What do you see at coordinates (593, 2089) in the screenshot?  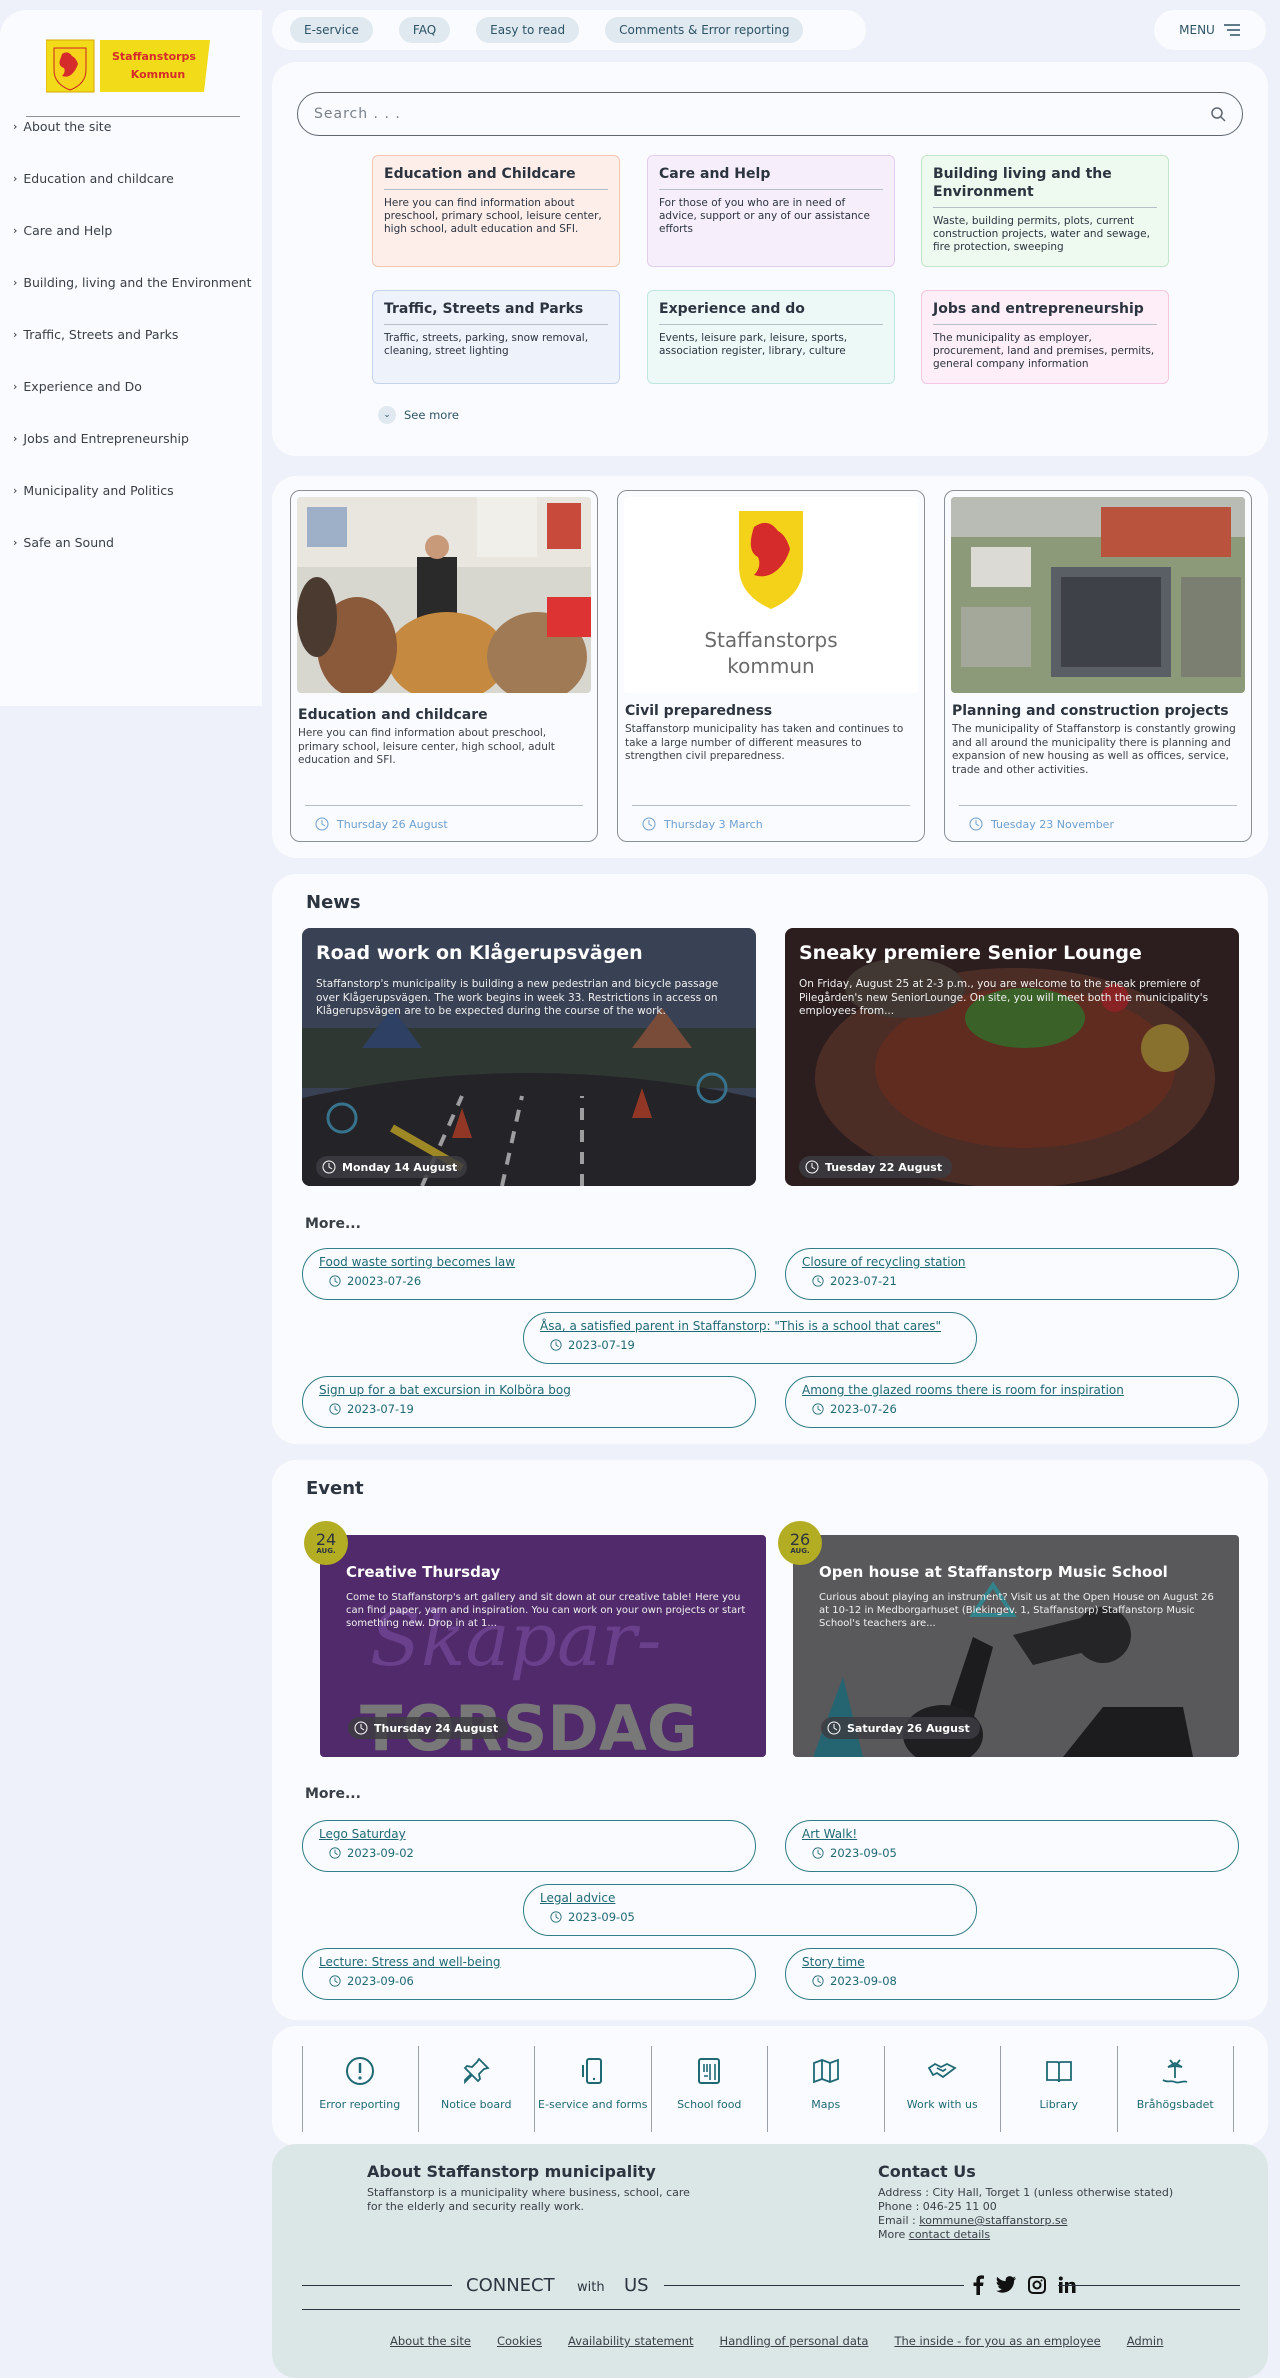 I see `quicklink-phone: E-service and forms` at bounding box center [593, 2089].